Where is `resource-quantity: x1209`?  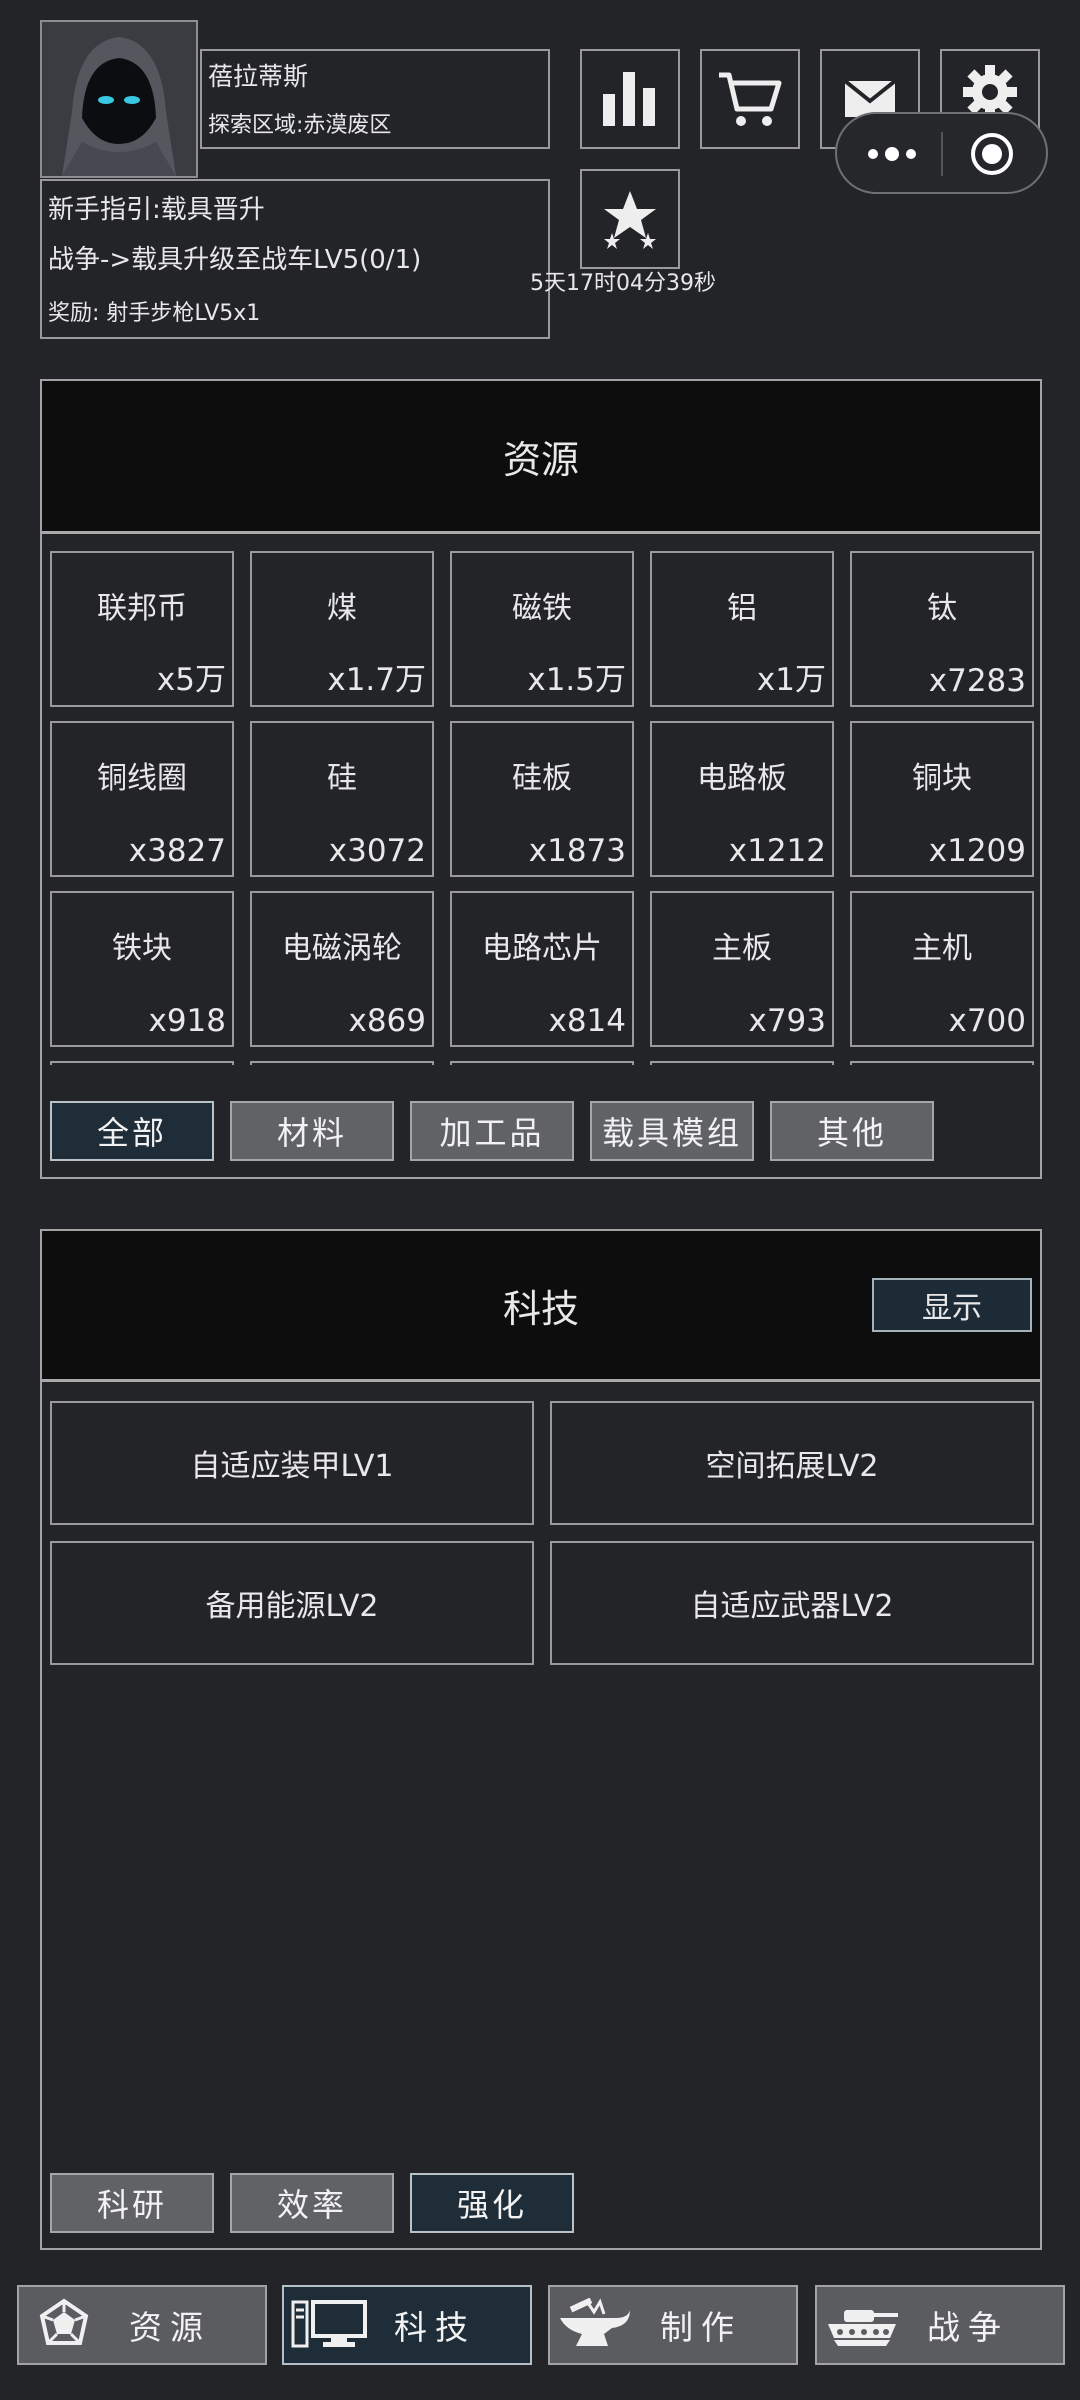
resource-quantity: x1209 is located at coordinates (977, 851).